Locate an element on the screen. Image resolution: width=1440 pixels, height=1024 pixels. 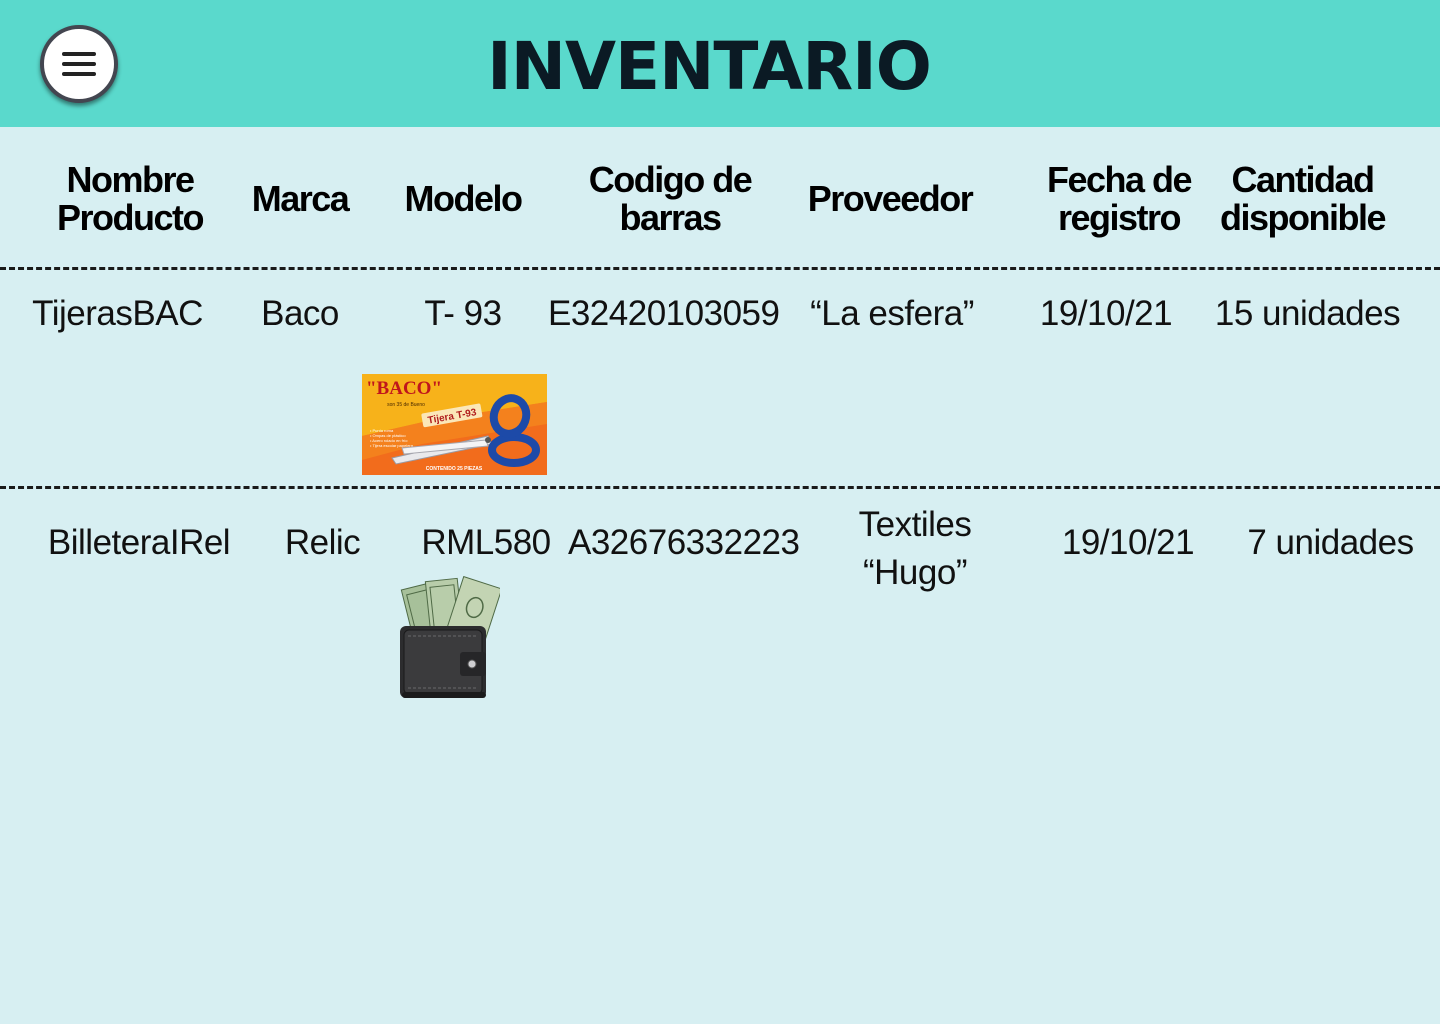
page-title: INVENTARIO is located at coordinates (709, 66).